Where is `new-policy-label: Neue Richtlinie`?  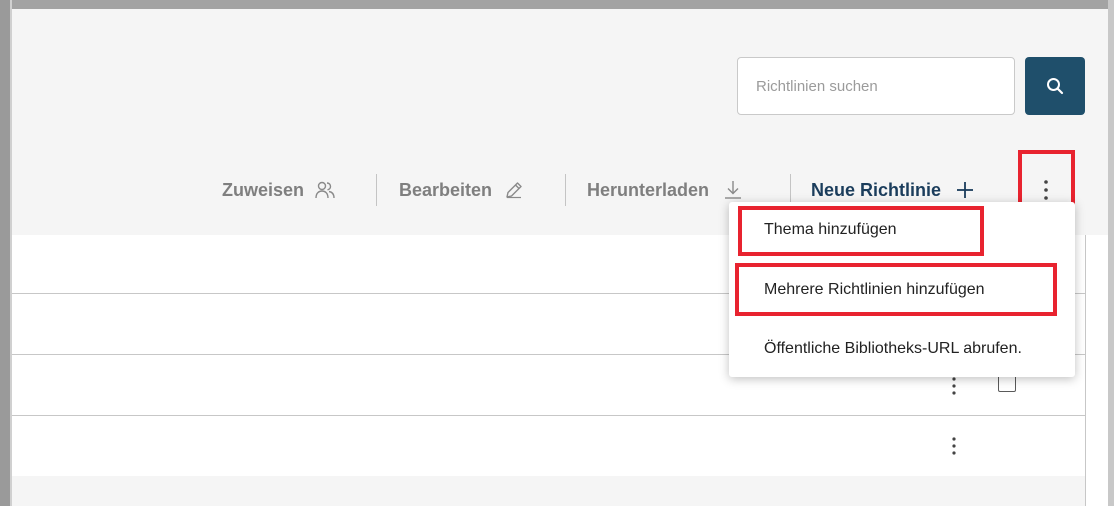
new-policy-label: Neue Richtlinie is located at coordinates (876, 189).